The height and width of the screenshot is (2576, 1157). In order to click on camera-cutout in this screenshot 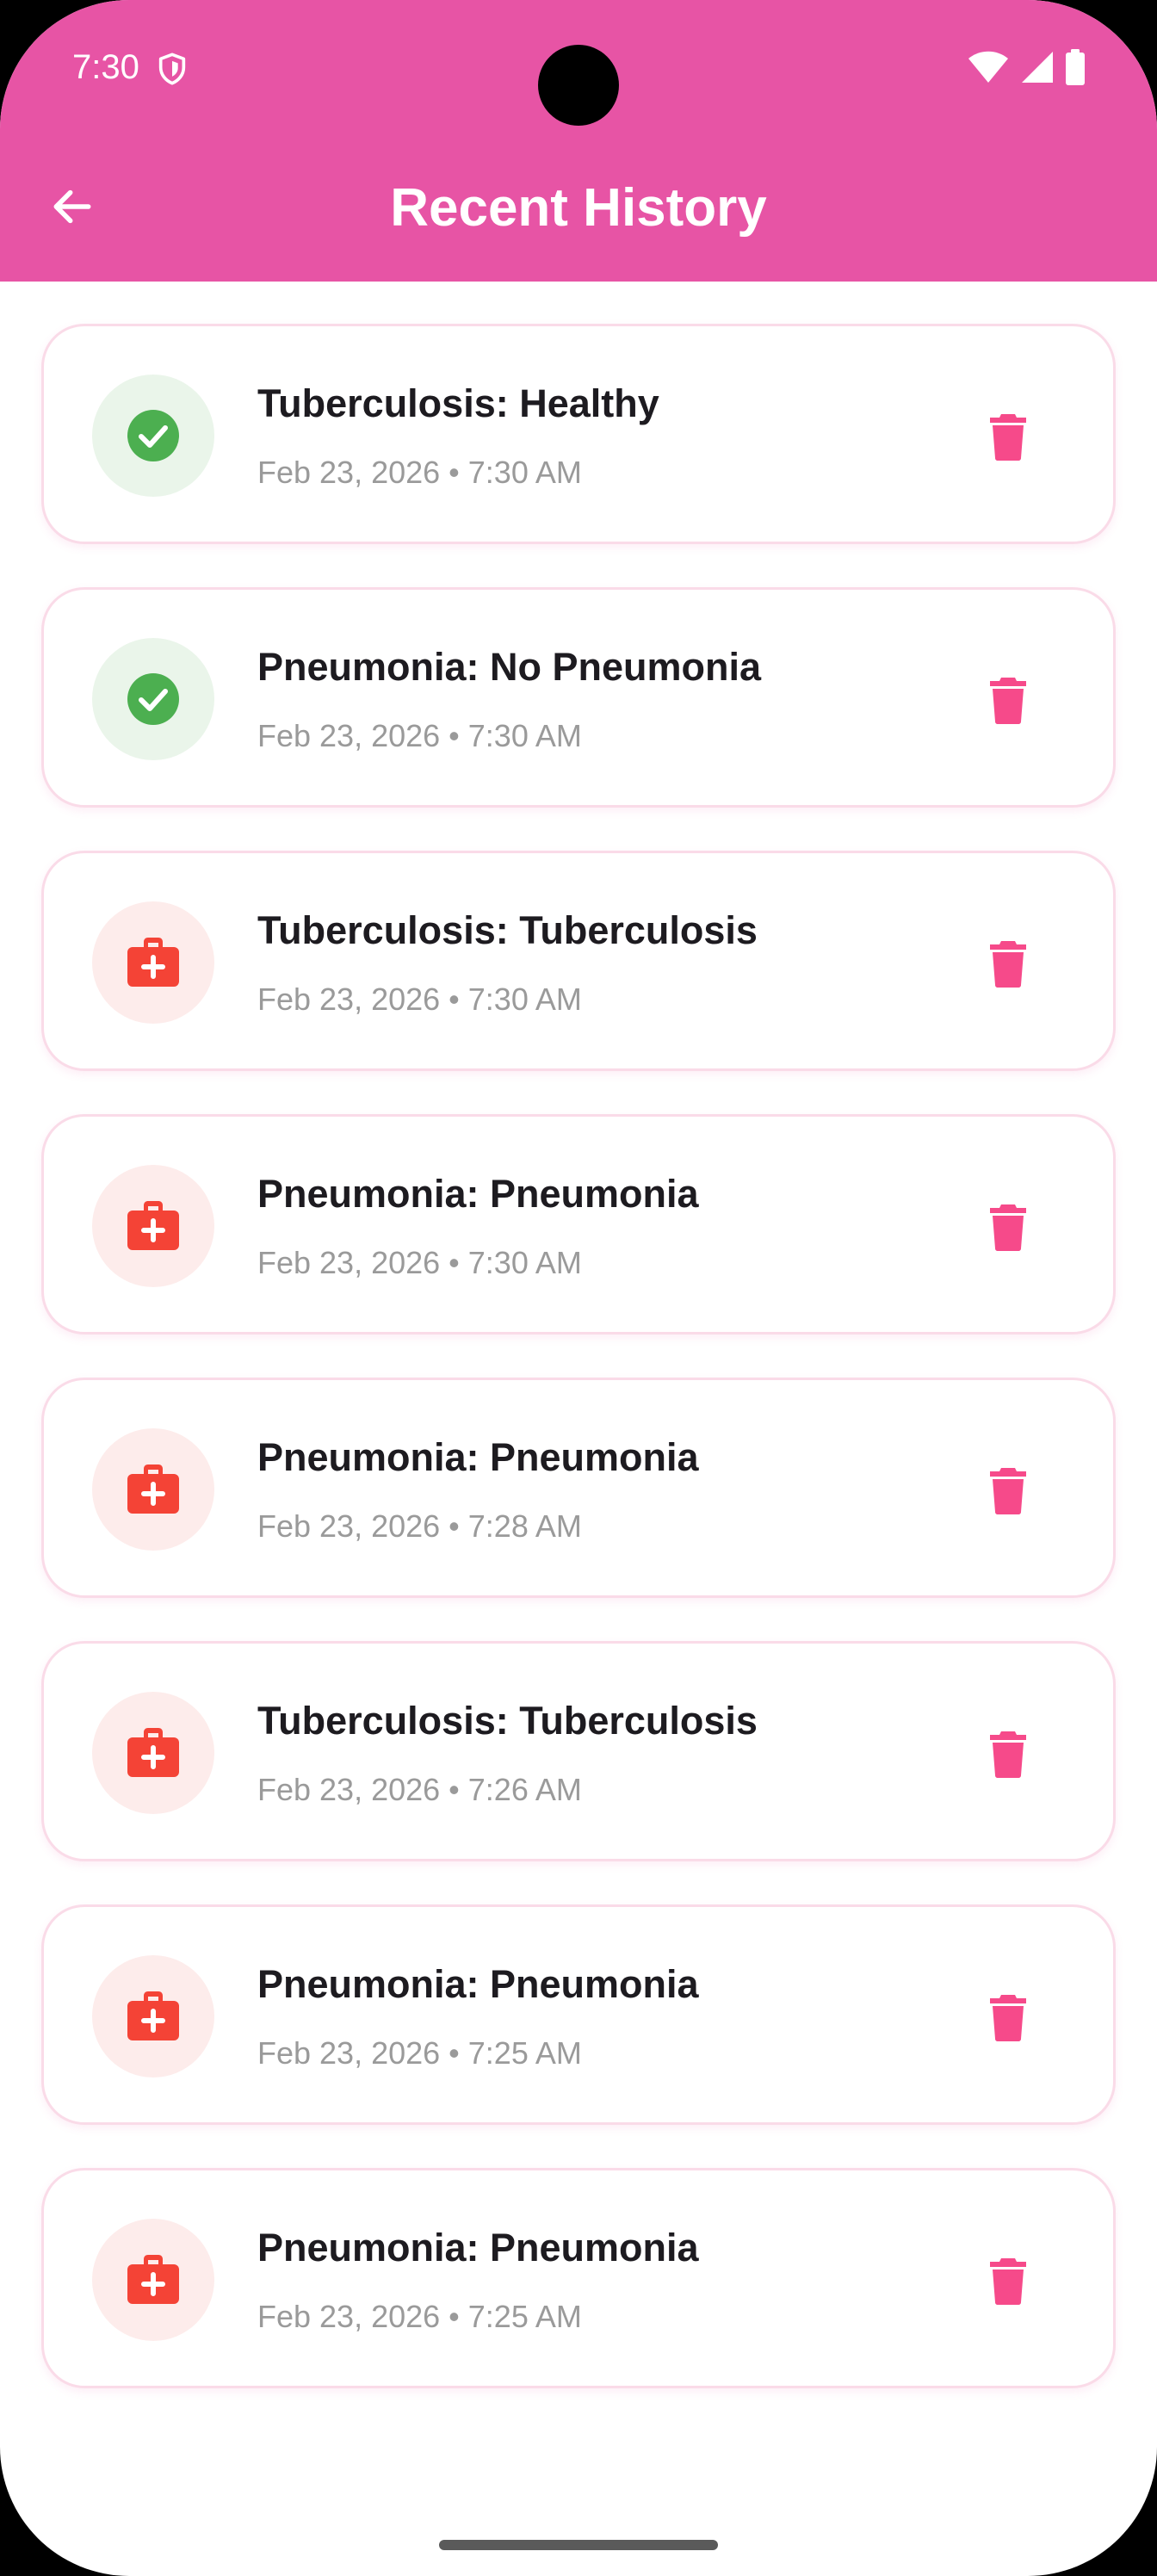, I will do `click(579, 85)`.